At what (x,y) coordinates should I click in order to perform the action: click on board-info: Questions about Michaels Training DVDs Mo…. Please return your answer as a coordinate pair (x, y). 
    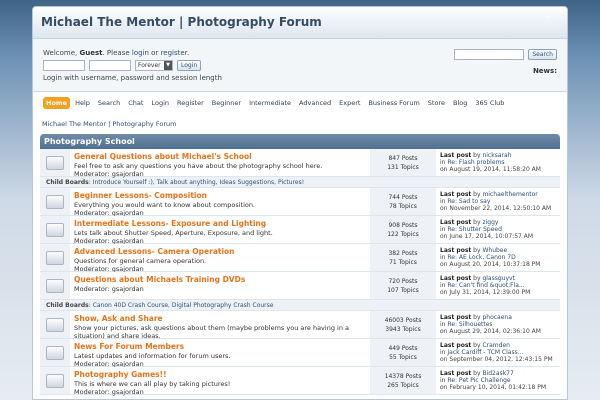
    Looking at the image, I should click on (220, 285).